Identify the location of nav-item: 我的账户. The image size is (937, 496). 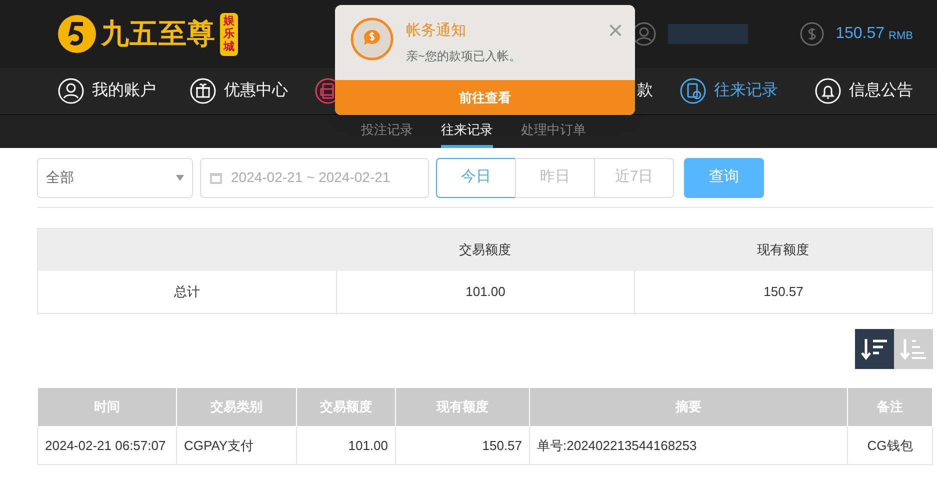
(107, 91).